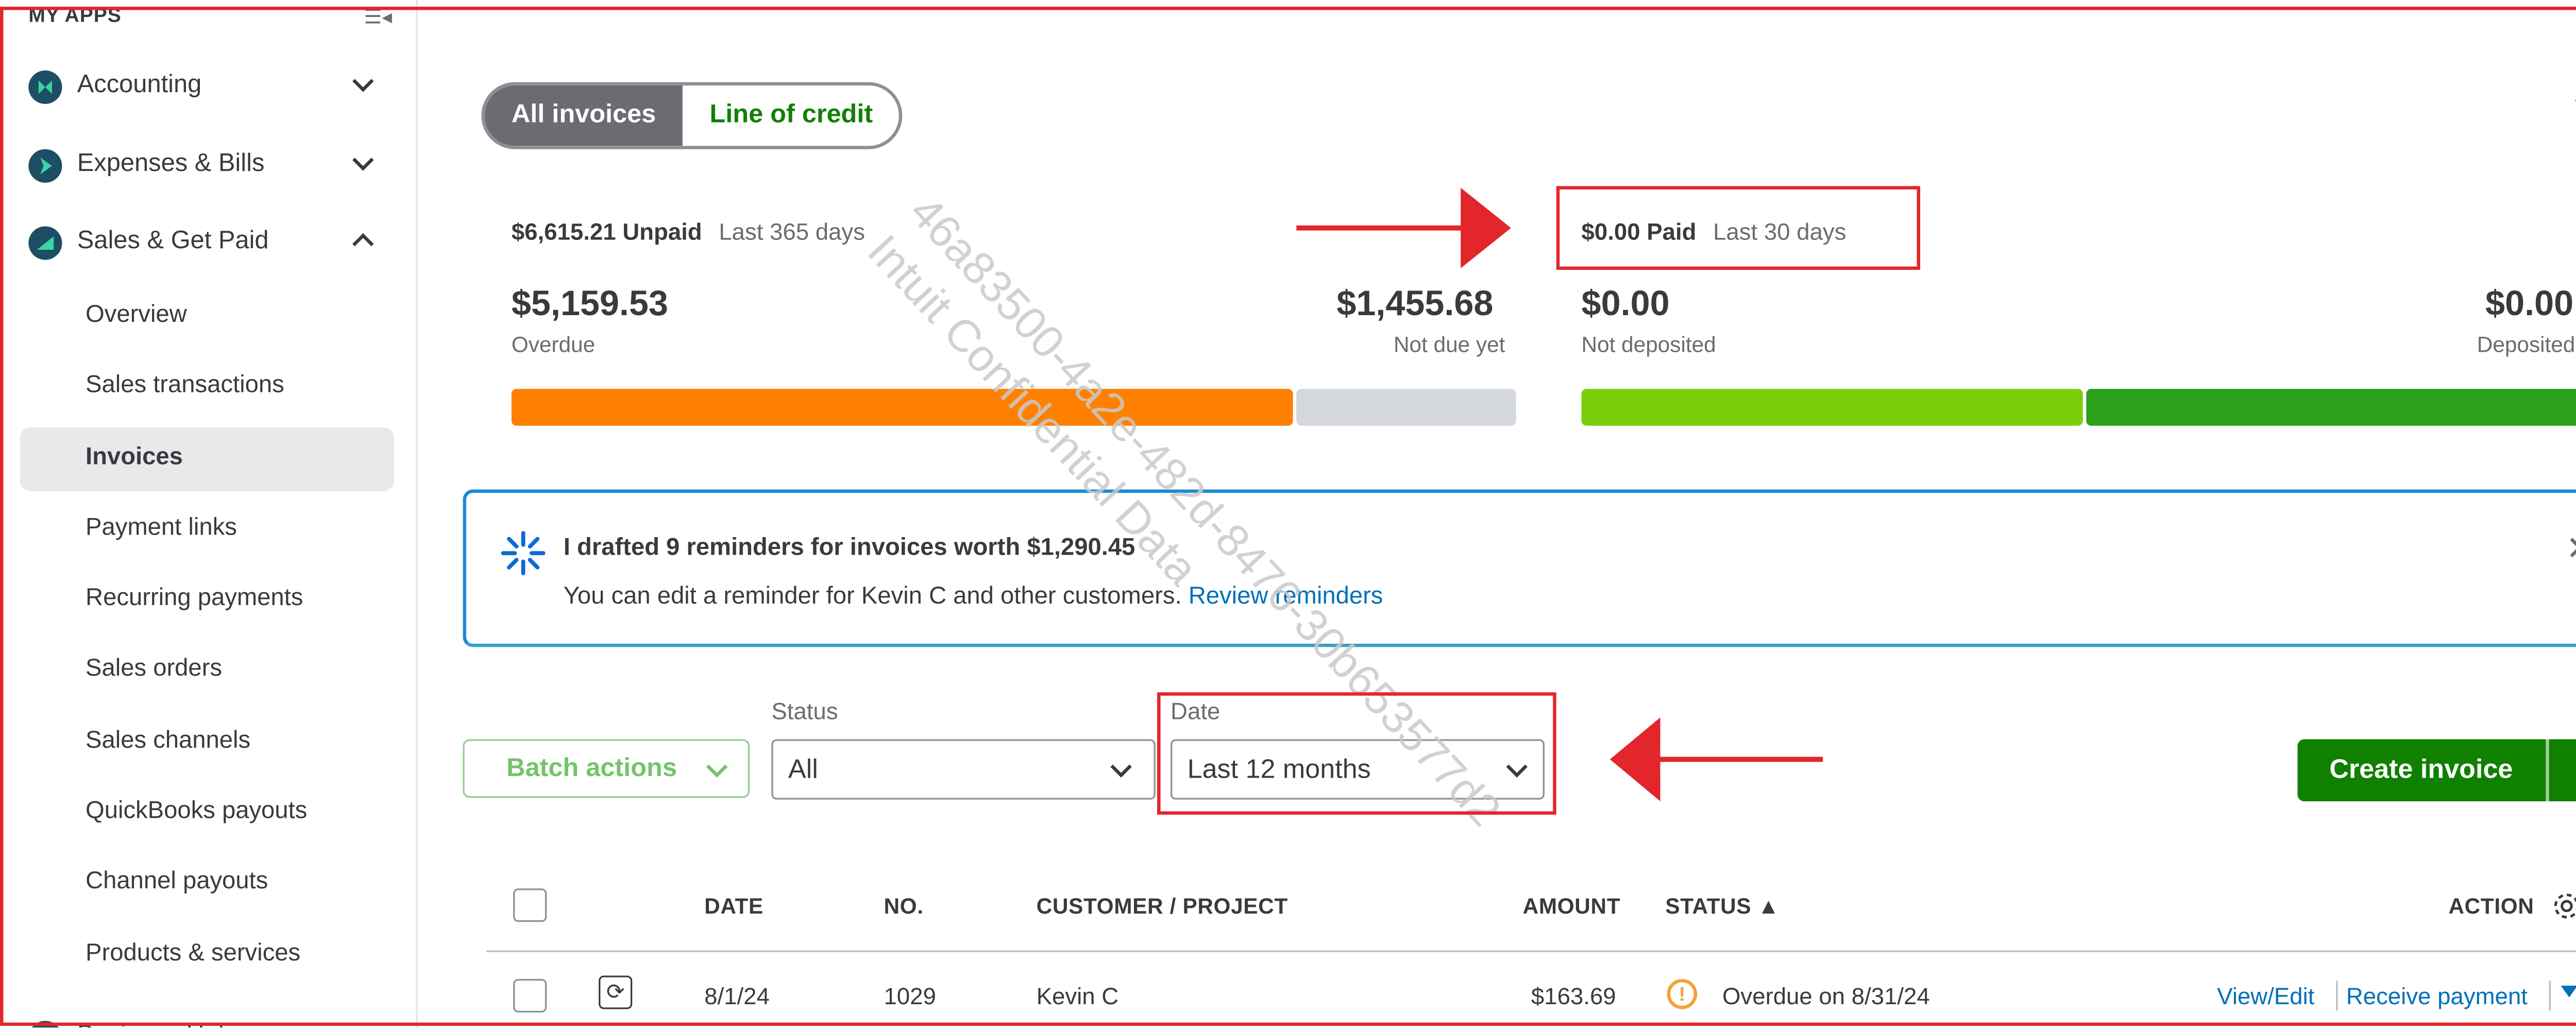  What do you see at coordinates (1405, 232) in the screenshot?
I see `annotation-arrow-right` at bounding box center [1405, 232].